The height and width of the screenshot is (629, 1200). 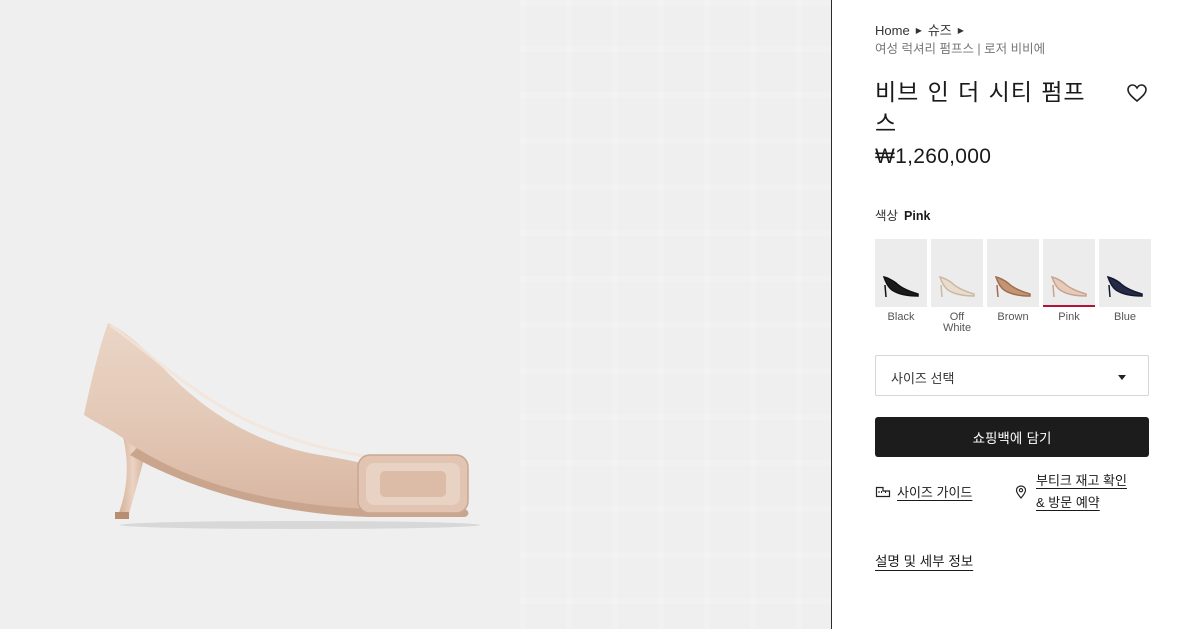 I want to click on swatch-label-line2: White, so click(x=957, y=328).